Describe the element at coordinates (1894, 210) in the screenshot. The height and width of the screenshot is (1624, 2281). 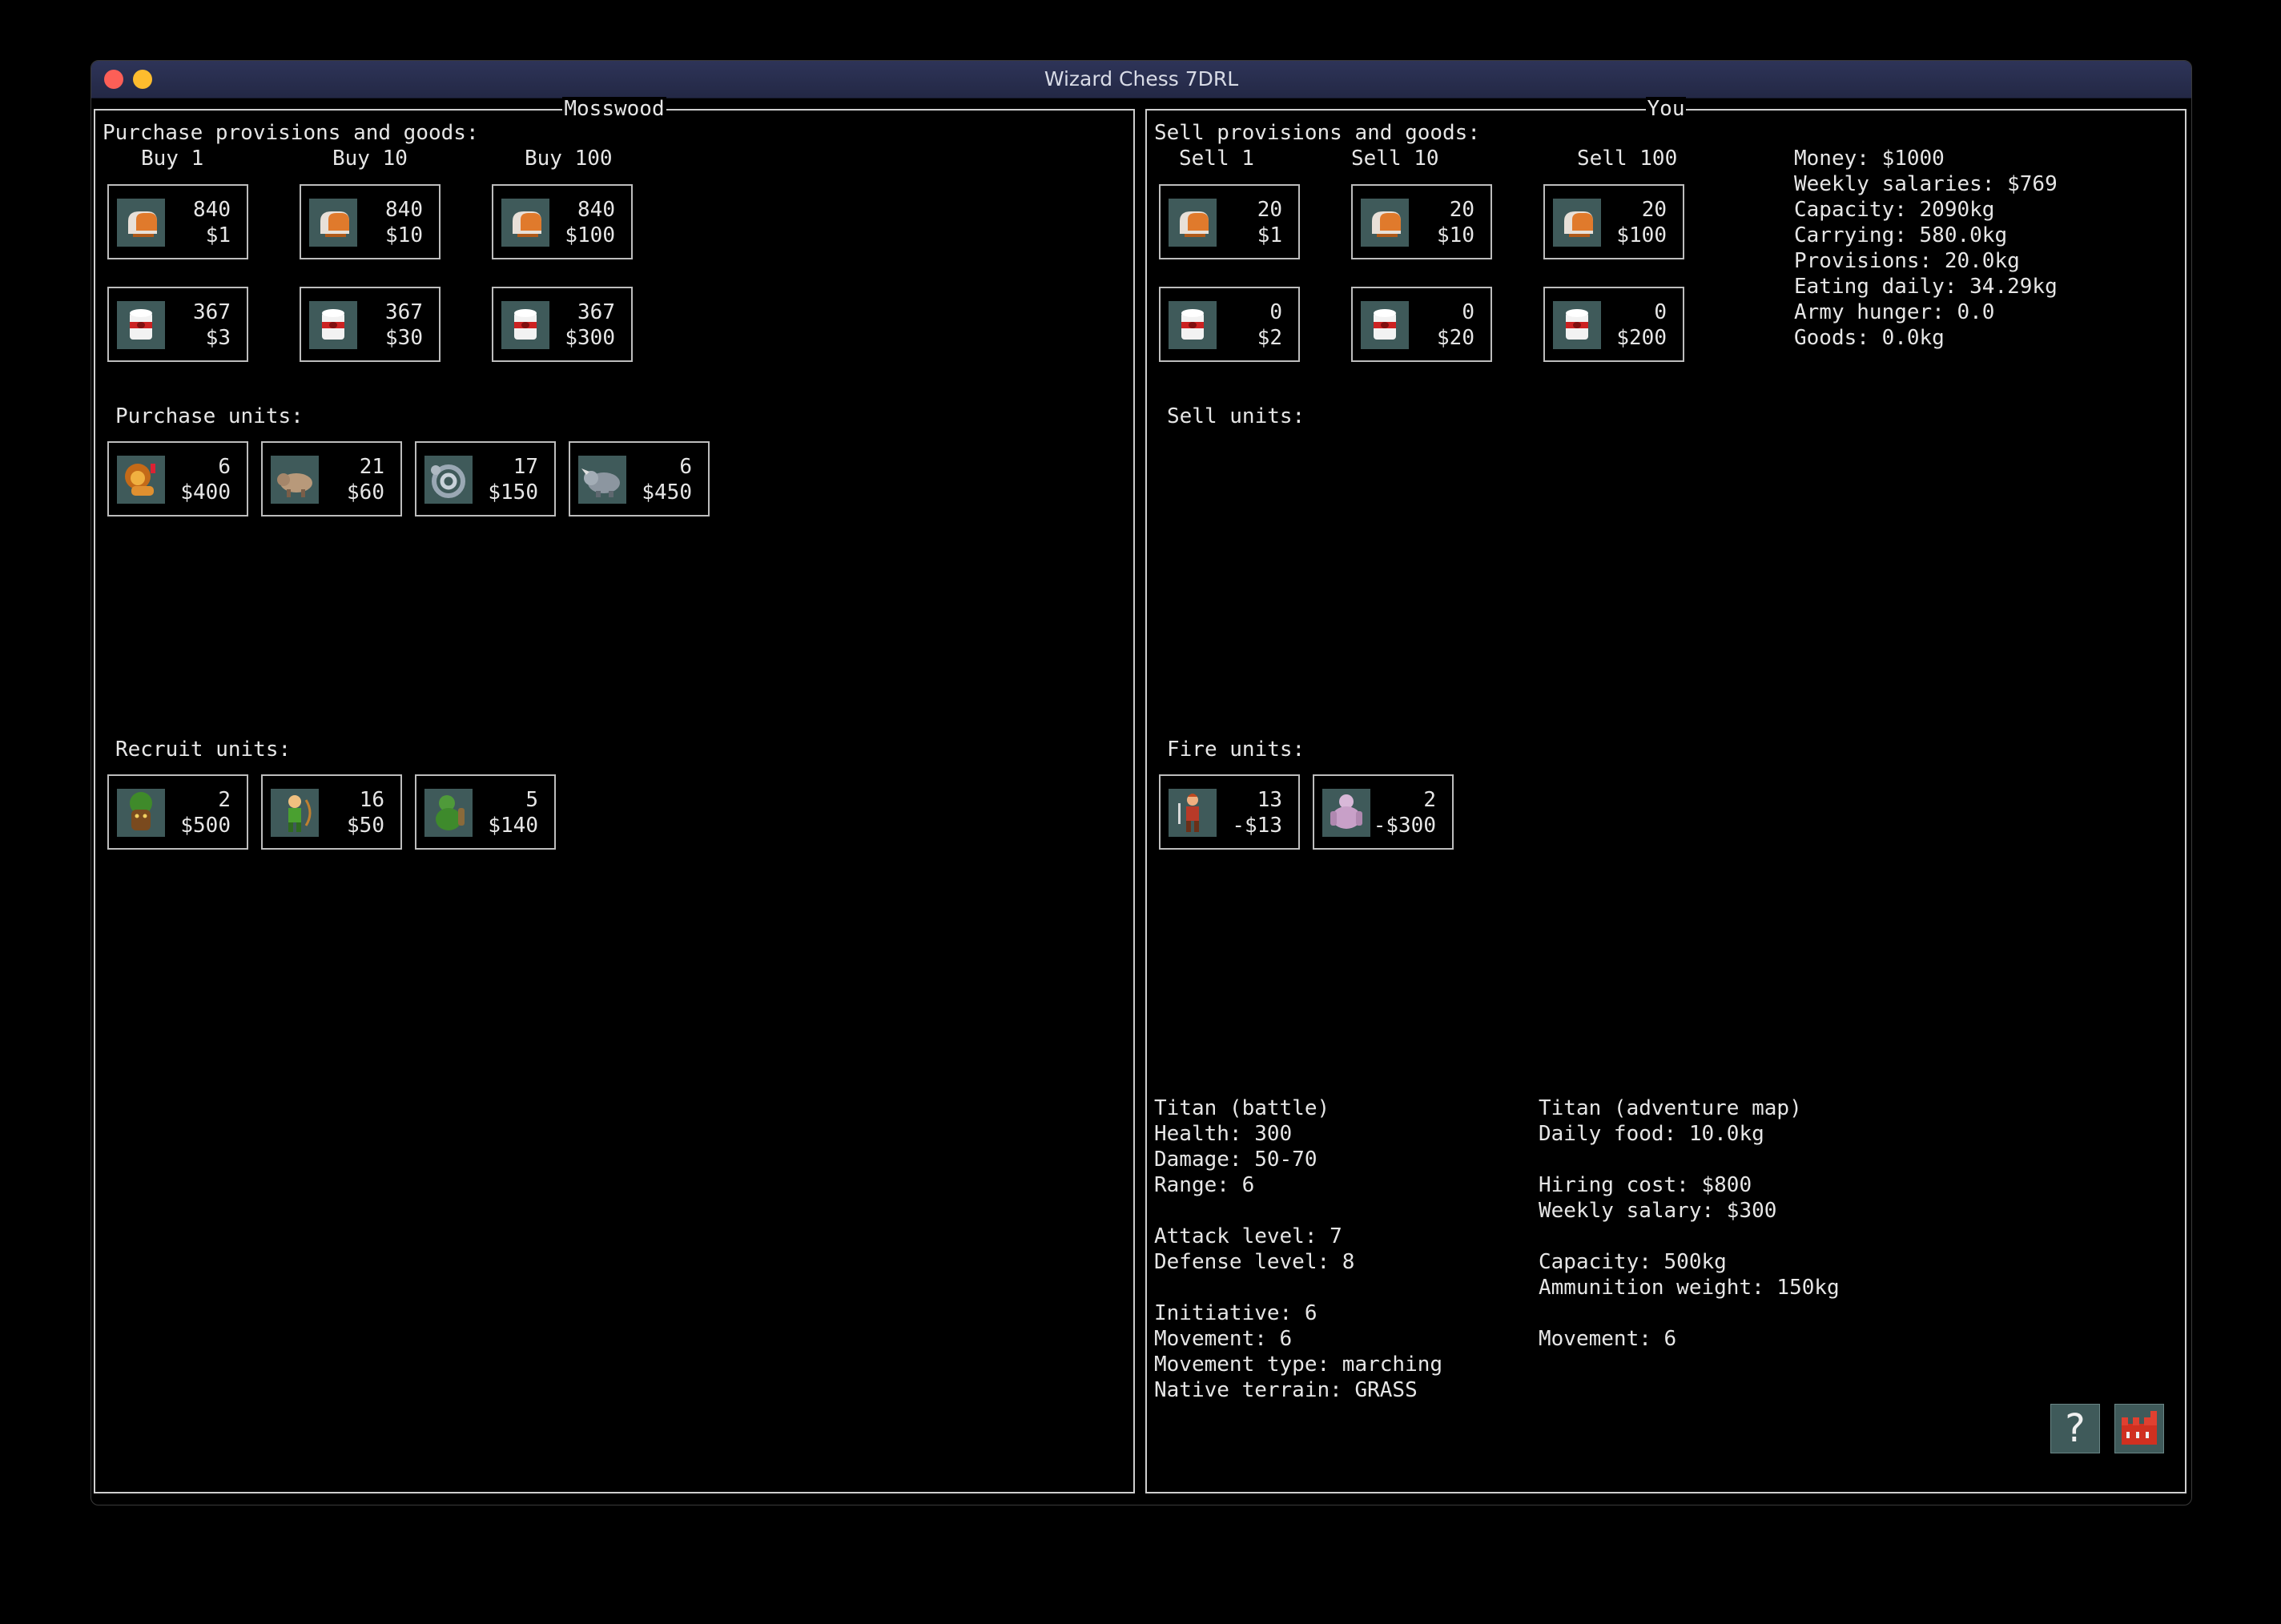
I see `stat-capacity: Capacity: 2090kg` at that location.